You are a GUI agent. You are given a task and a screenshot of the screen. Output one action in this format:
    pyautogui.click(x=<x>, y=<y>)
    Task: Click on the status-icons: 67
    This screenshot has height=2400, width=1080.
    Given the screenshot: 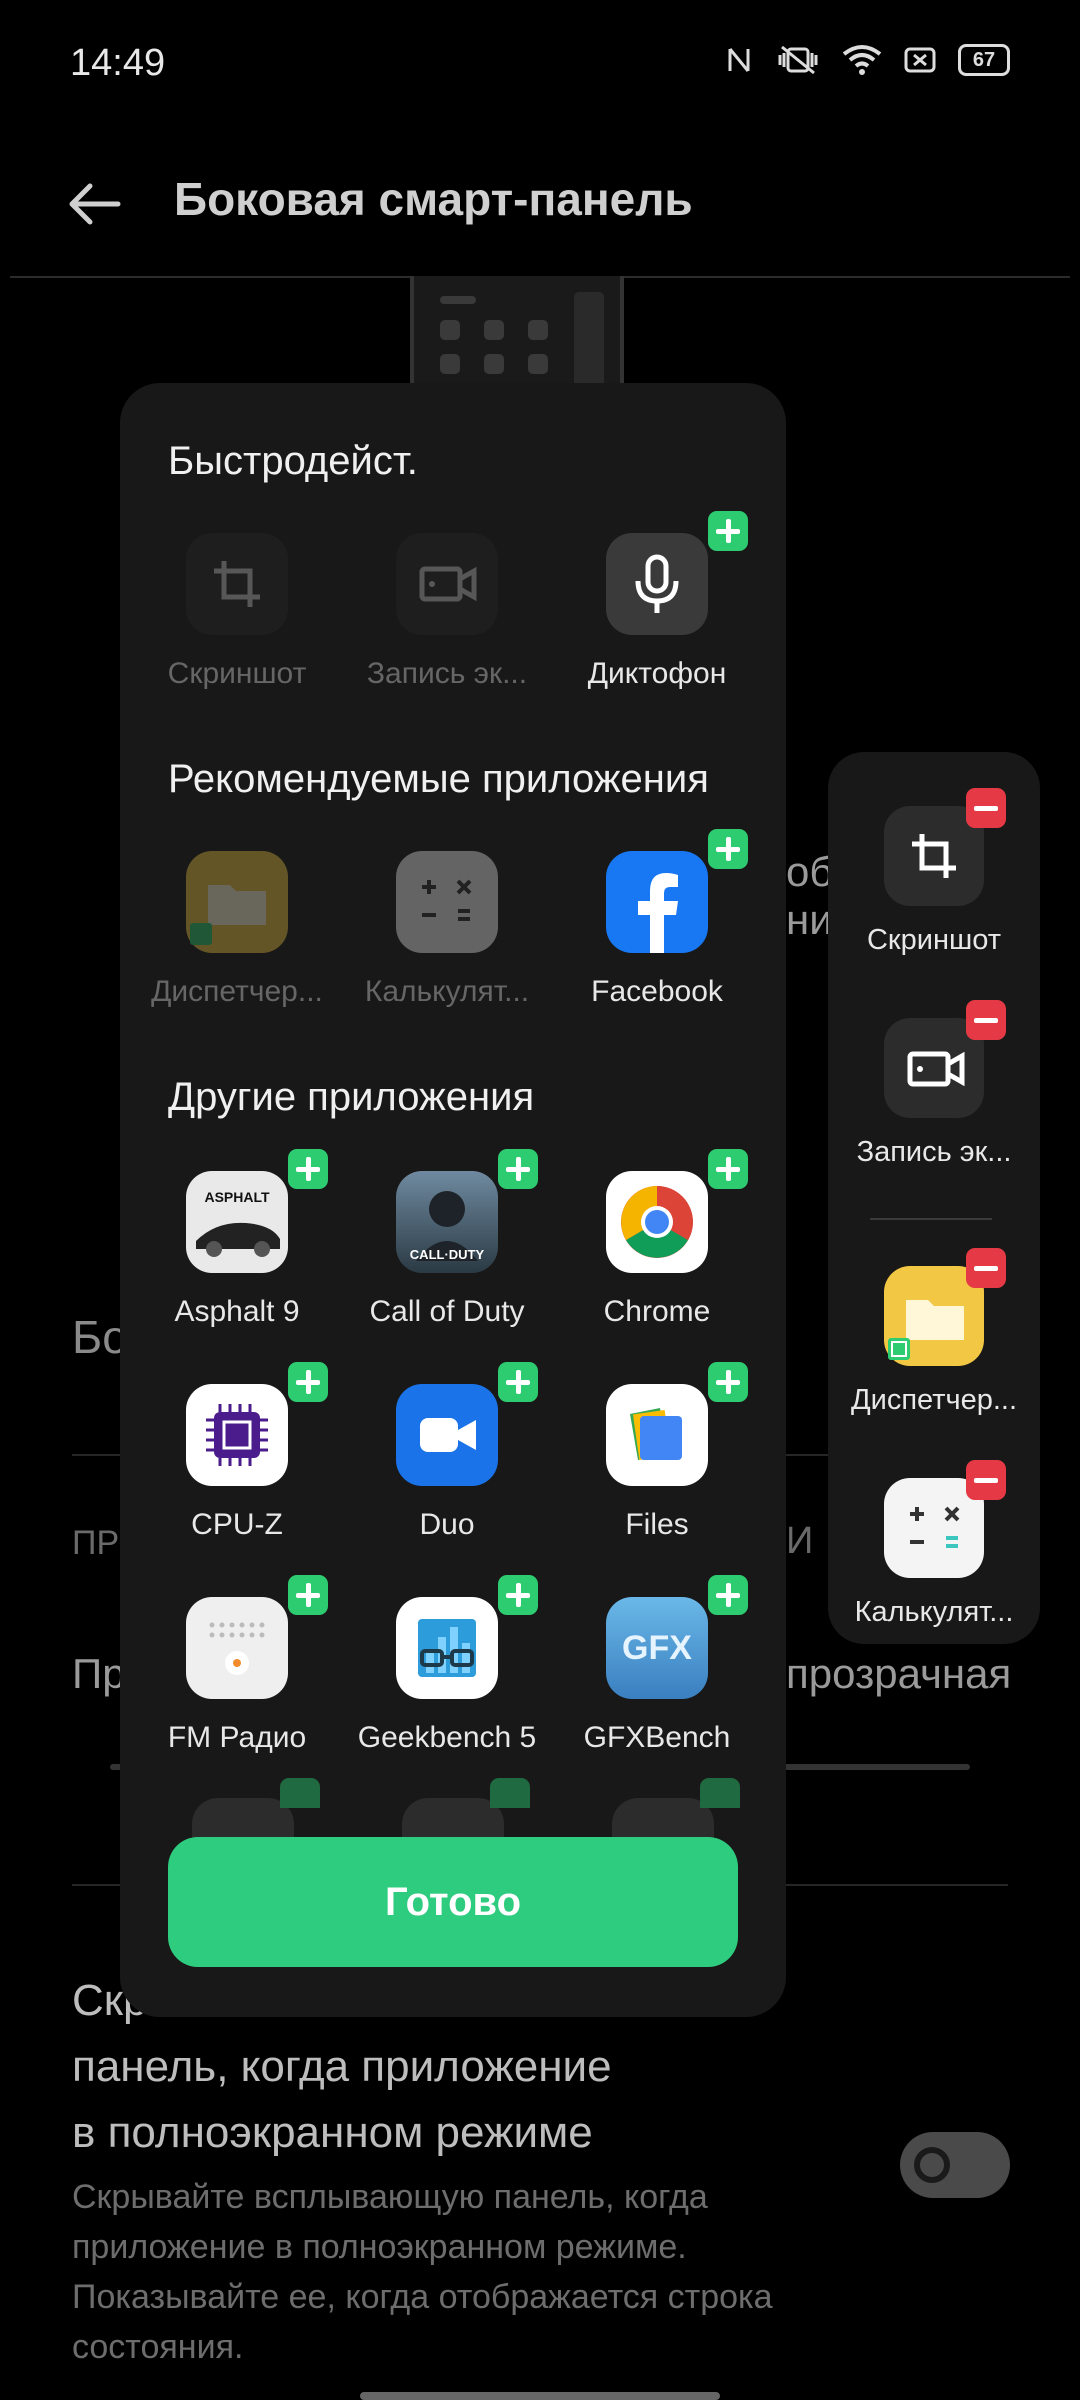 What is the action you would take?
    pyautogui.click(x=867, y=60)
    